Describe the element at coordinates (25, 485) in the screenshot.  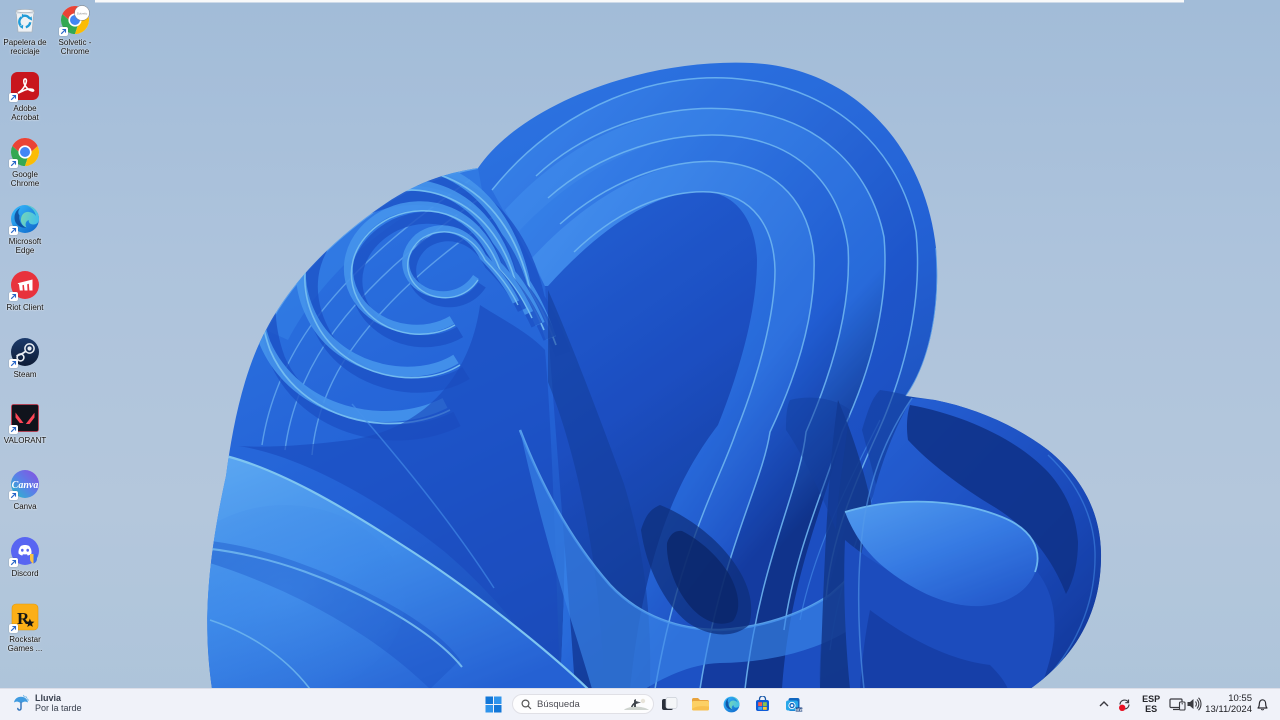
I see `svg-text: Canva` at that location.